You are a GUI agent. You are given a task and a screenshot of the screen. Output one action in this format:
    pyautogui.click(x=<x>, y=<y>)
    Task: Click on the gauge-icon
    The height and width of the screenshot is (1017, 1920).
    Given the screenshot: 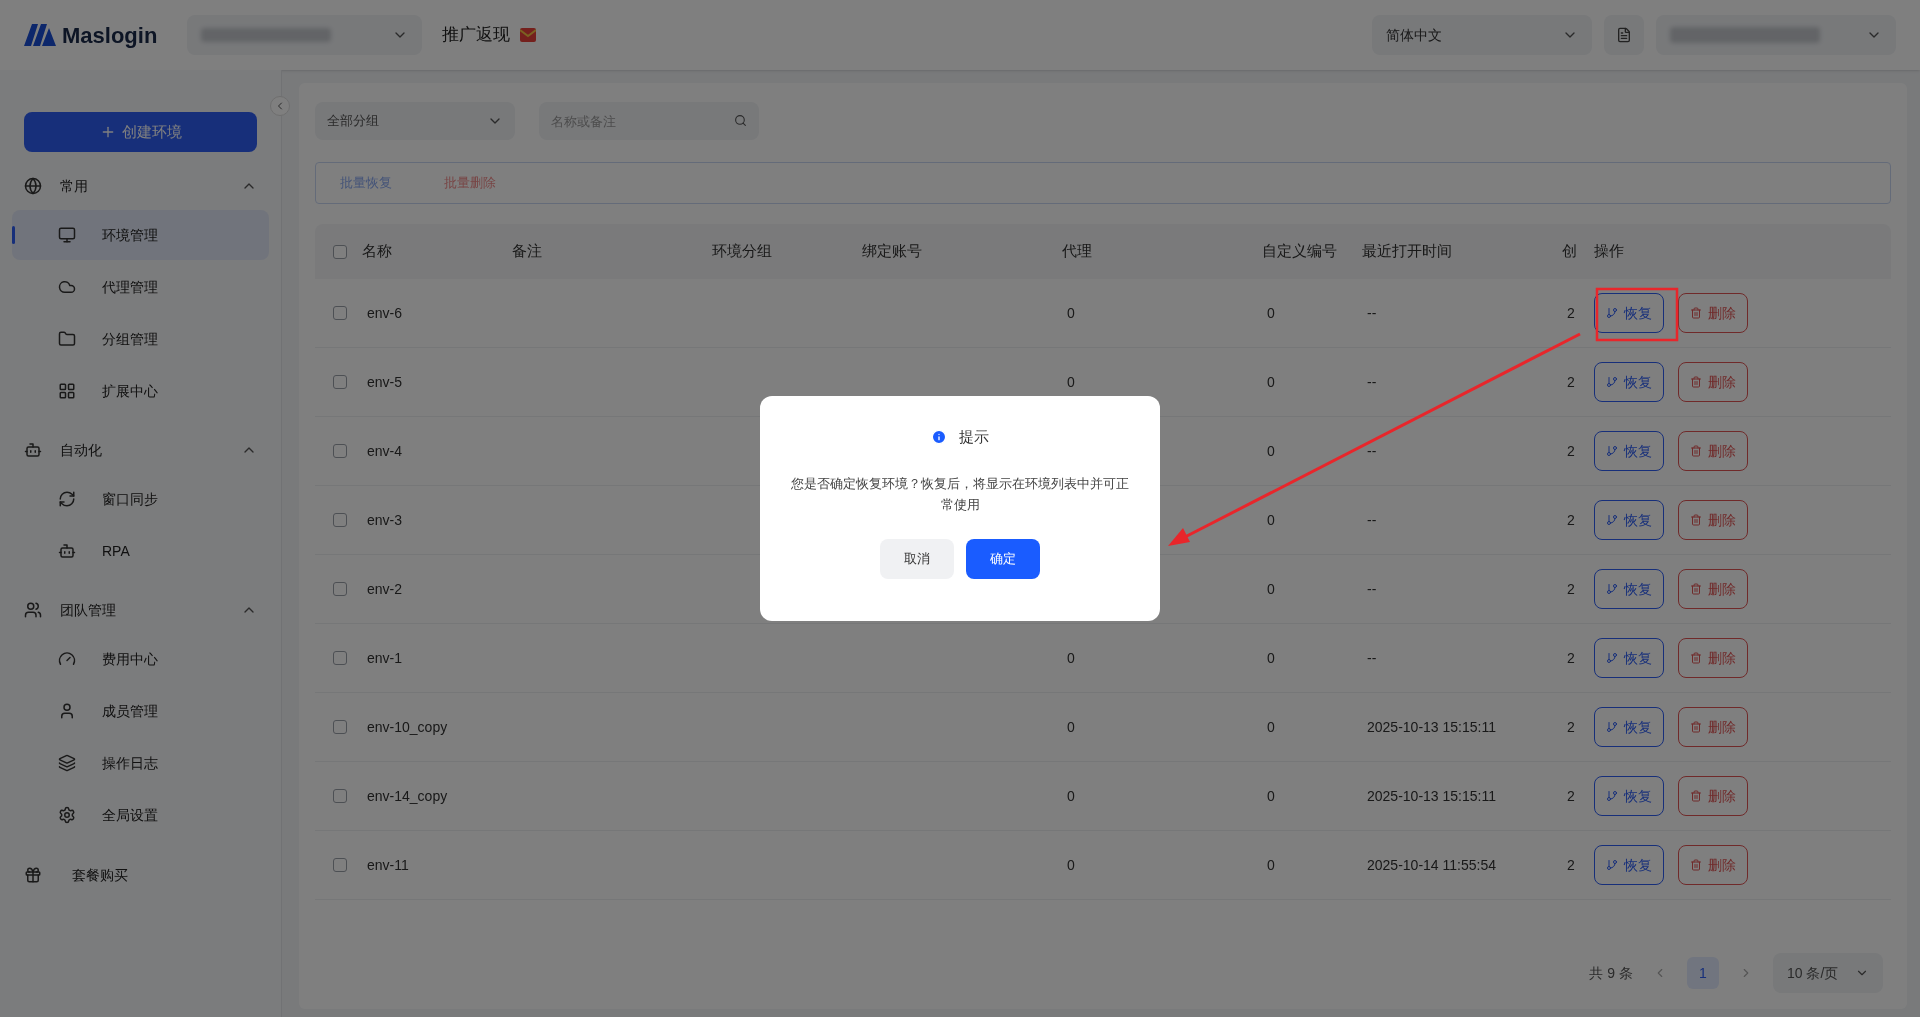 What is the action you would take?
    pyautogui.click(x=67, y=659)
    